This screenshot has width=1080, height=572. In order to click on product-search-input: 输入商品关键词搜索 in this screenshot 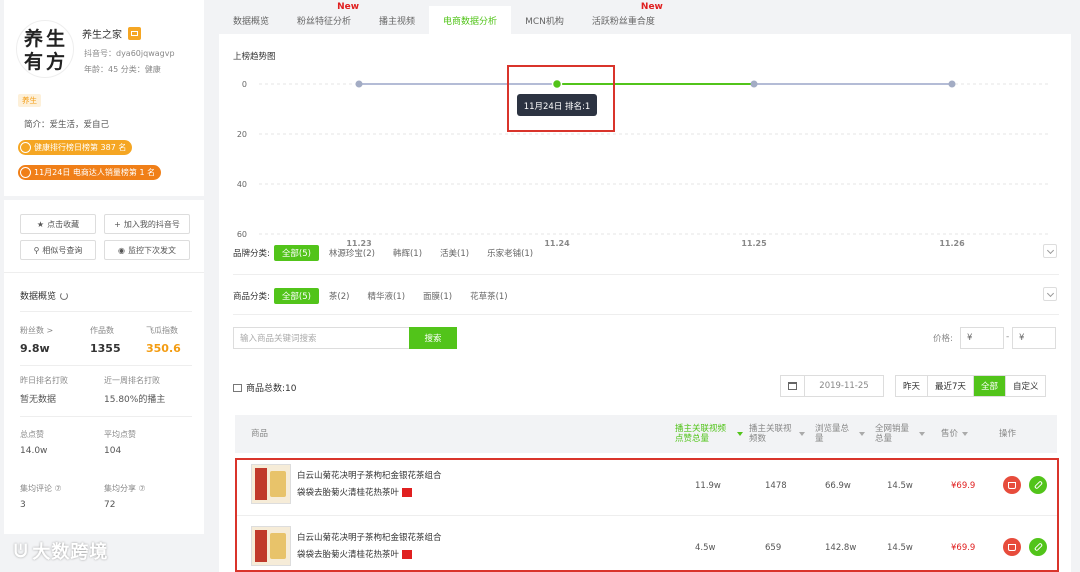, I will do `click(321, 338)`.